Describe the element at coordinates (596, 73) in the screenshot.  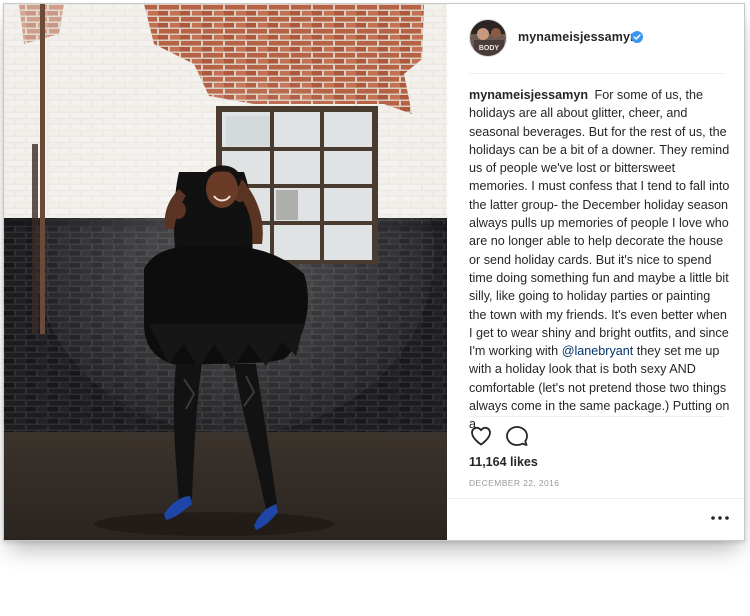
I see `header-divider` at that location.